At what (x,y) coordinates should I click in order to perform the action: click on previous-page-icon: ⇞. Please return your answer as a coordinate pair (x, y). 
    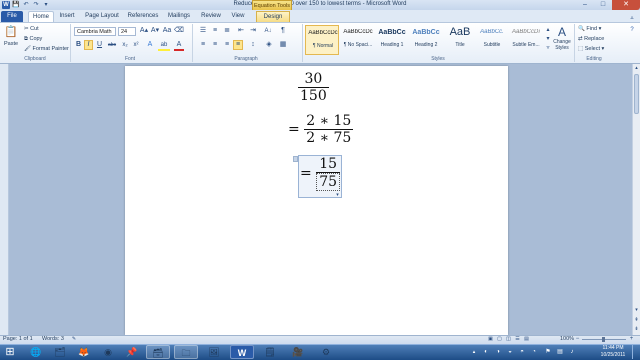
    Looking at the image, I should click on (636, 320).